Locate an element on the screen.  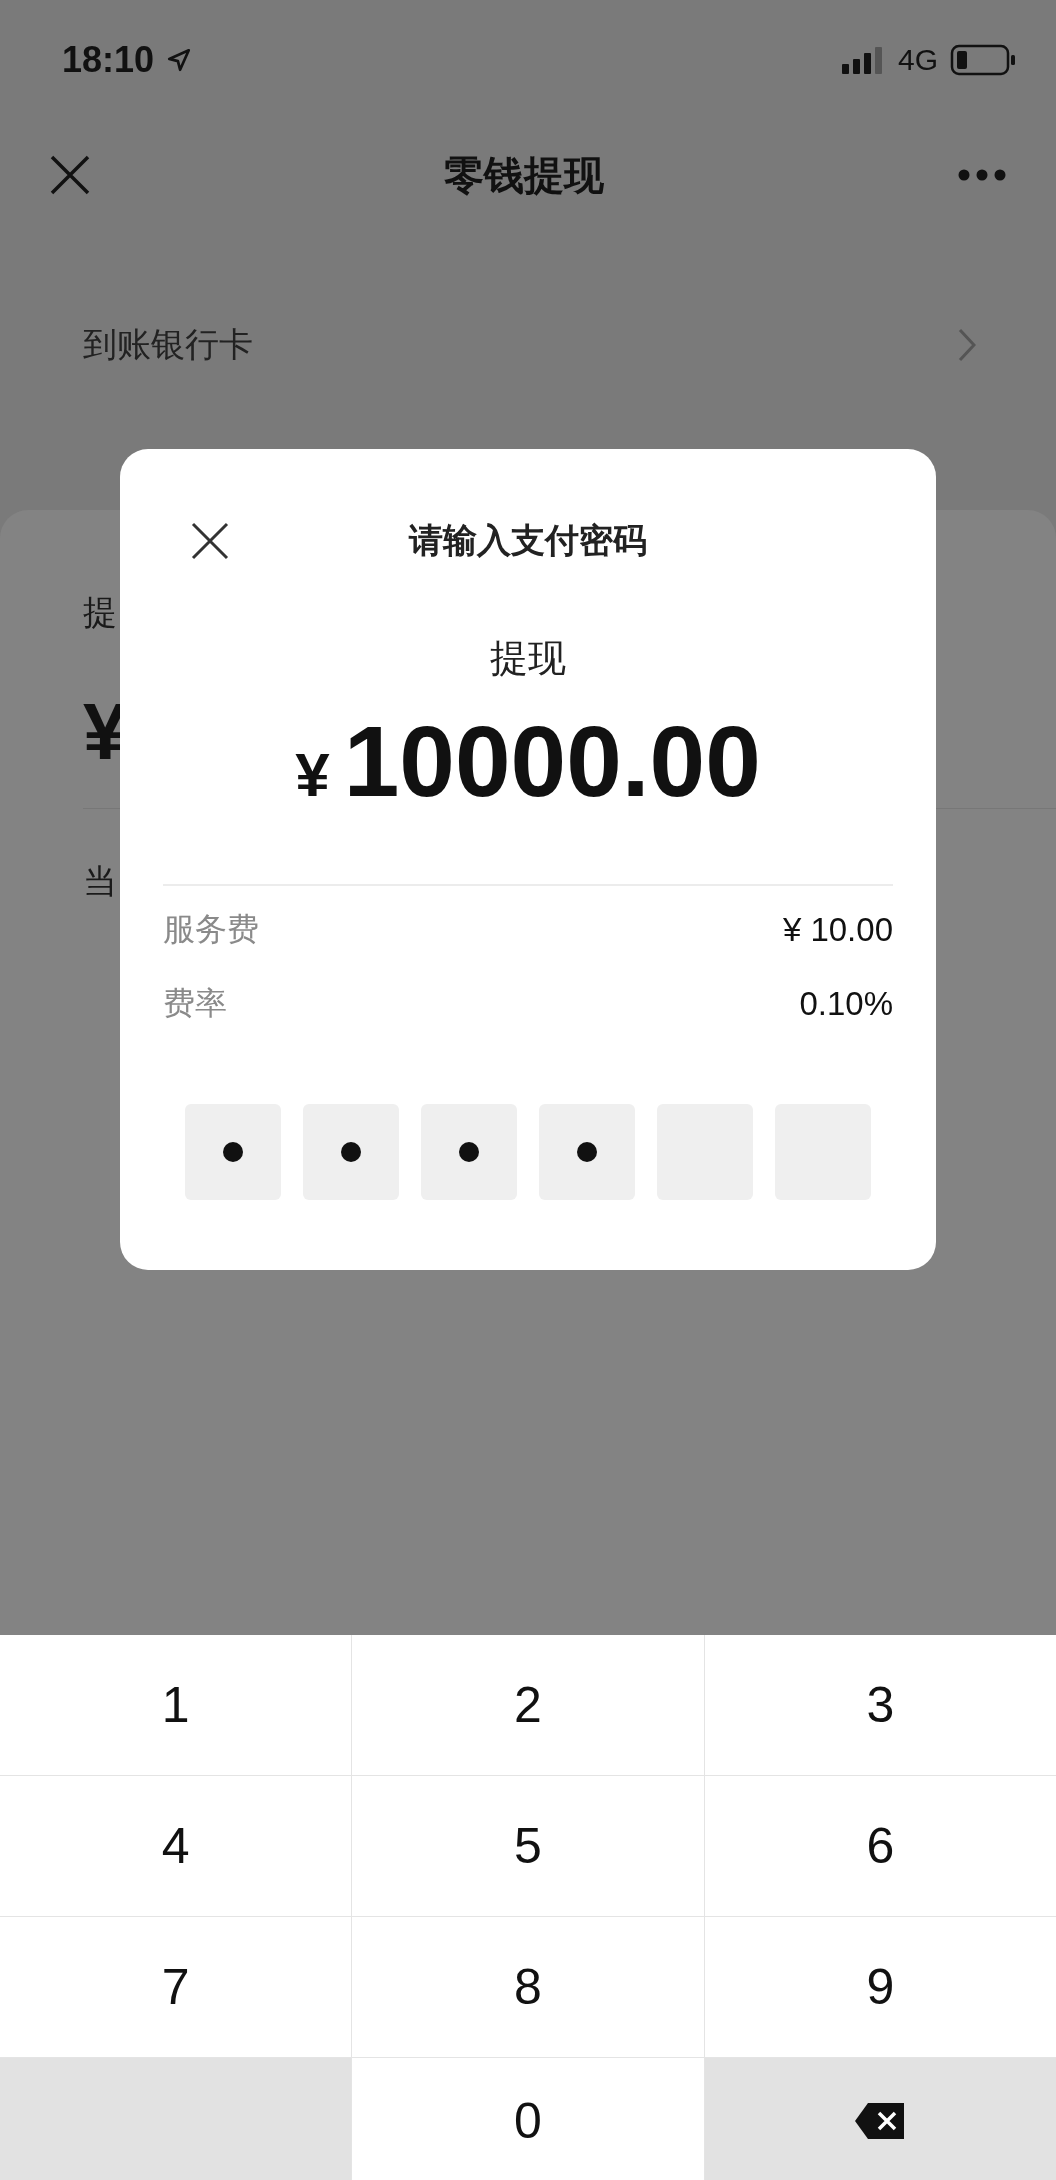
keypad-key: 8 is located at coordinates (528, 1987).